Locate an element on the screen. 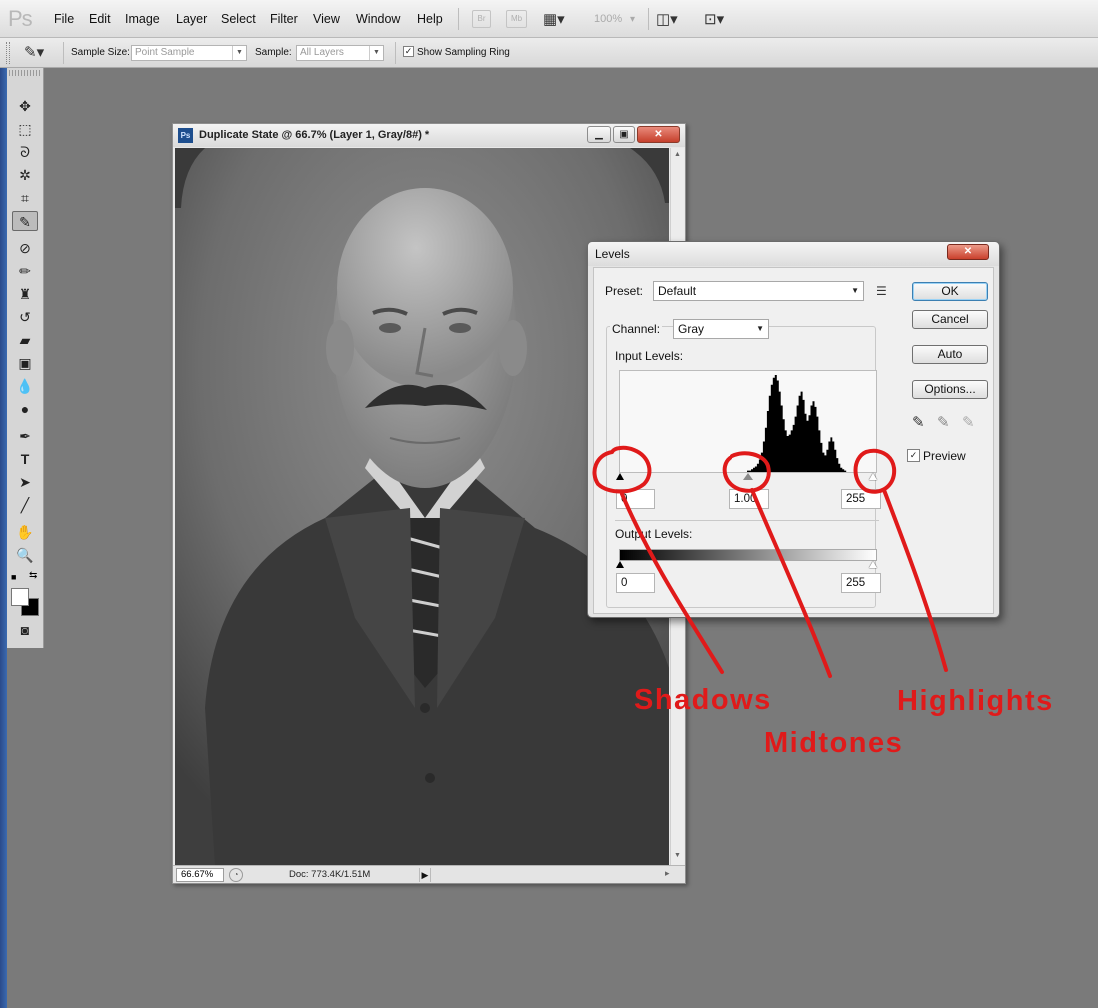 Image resolution: width=1098 pixels, height=1008 pixels. tools-panel-grip is located at coordinates (25, 73).